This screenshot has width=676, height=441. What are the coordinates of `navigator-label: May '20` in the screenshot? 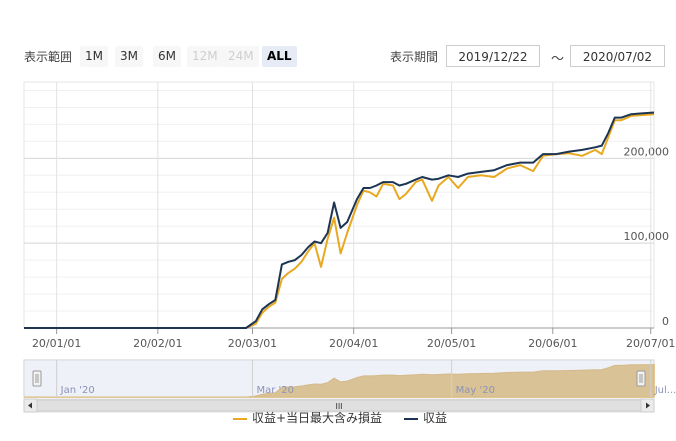 It's located at (475, 390).